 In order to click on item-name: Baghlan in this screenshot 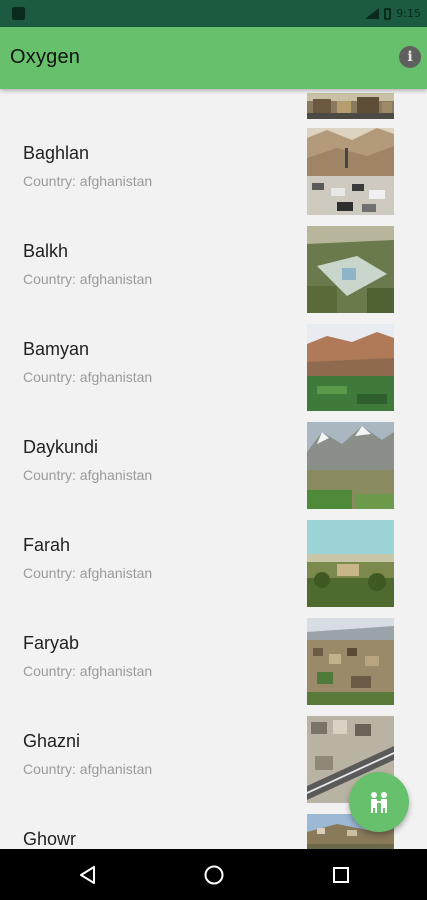, I will do `click(56, 153)`.